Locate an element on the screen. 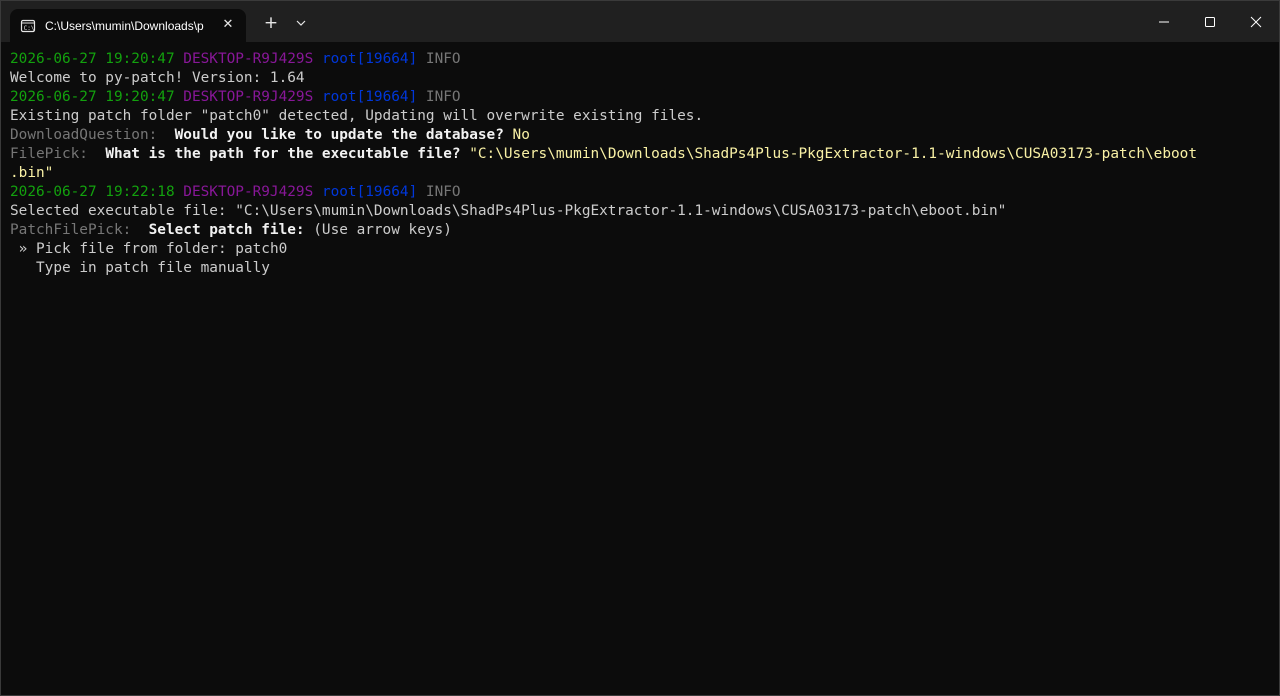  prompt-name: DownloadQuestion: is located at coordinates (84, 135).